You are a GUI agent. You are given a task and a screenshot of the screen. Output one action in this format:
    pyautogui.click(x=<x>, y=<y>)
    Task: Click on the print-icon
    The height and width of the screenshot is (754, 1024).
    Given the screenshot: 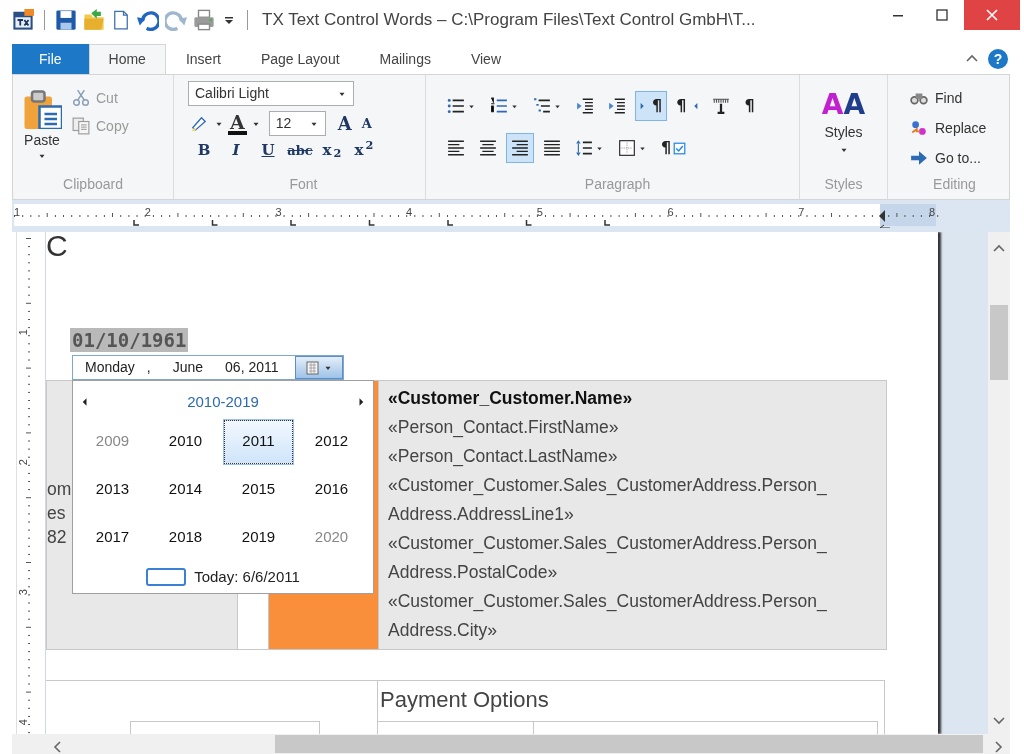 What is the action you would take?
    pyautogui.click(x=204, y=20)
    